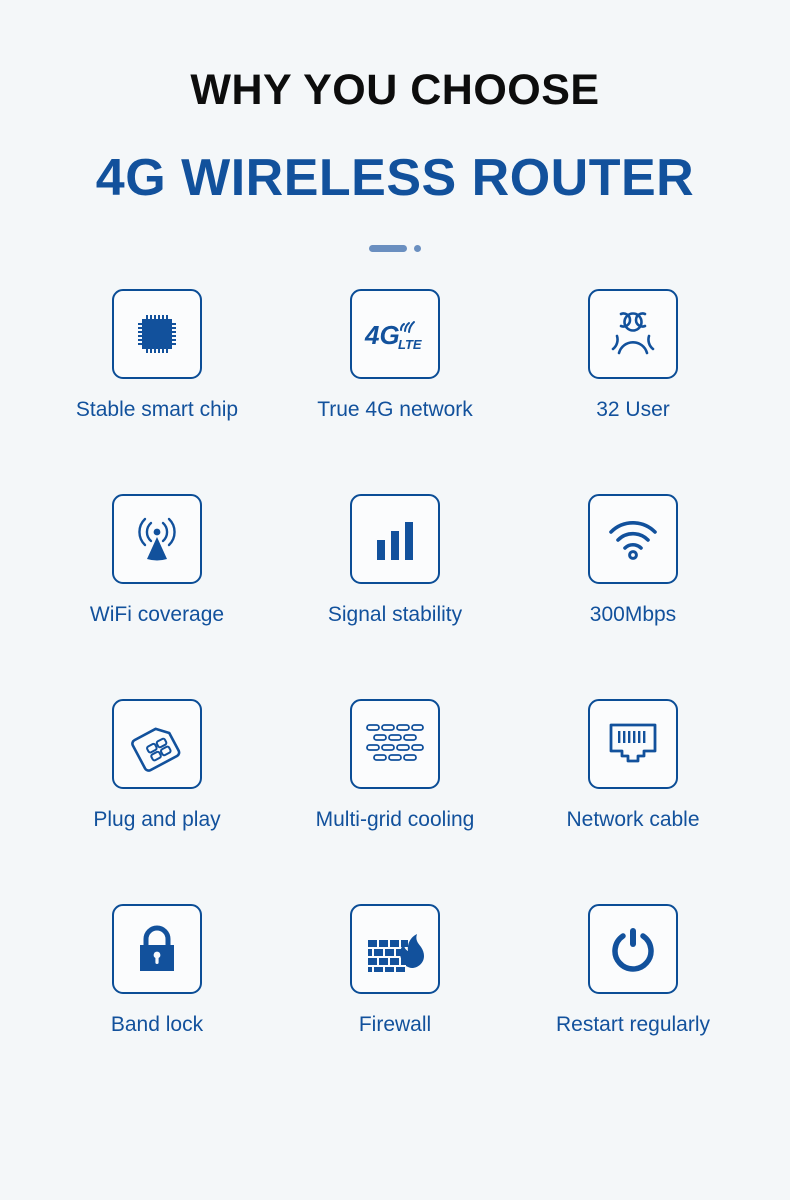 The height and width of the screenshot is (1200, 790). I want to click on wifi-icon, so click(633, 538).